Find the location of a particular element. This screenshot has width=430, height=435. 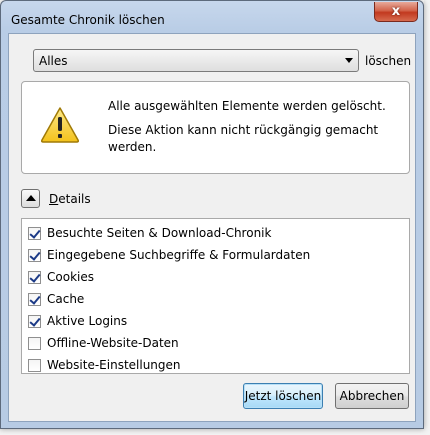

desktop-background-bottom is located at coordinates (215, 432).